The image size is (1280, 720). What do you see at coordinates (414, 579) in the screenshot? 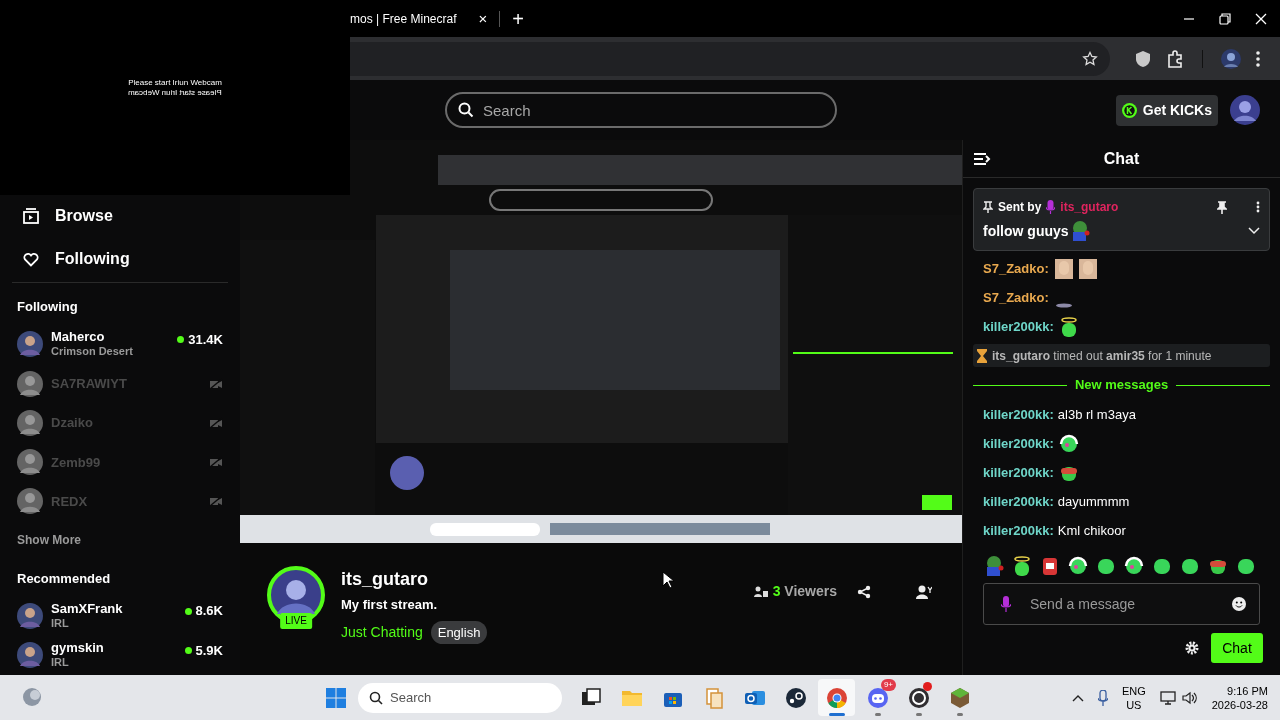
I see `streamer-name: its_gutaro` at bounding box center [414, 579].